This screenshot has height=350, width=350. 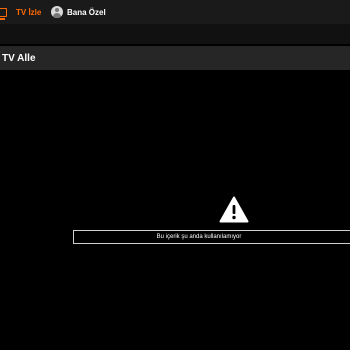 I want to click on top-navigation: TV İzle Bana Özel, so click(x=175, y=12).